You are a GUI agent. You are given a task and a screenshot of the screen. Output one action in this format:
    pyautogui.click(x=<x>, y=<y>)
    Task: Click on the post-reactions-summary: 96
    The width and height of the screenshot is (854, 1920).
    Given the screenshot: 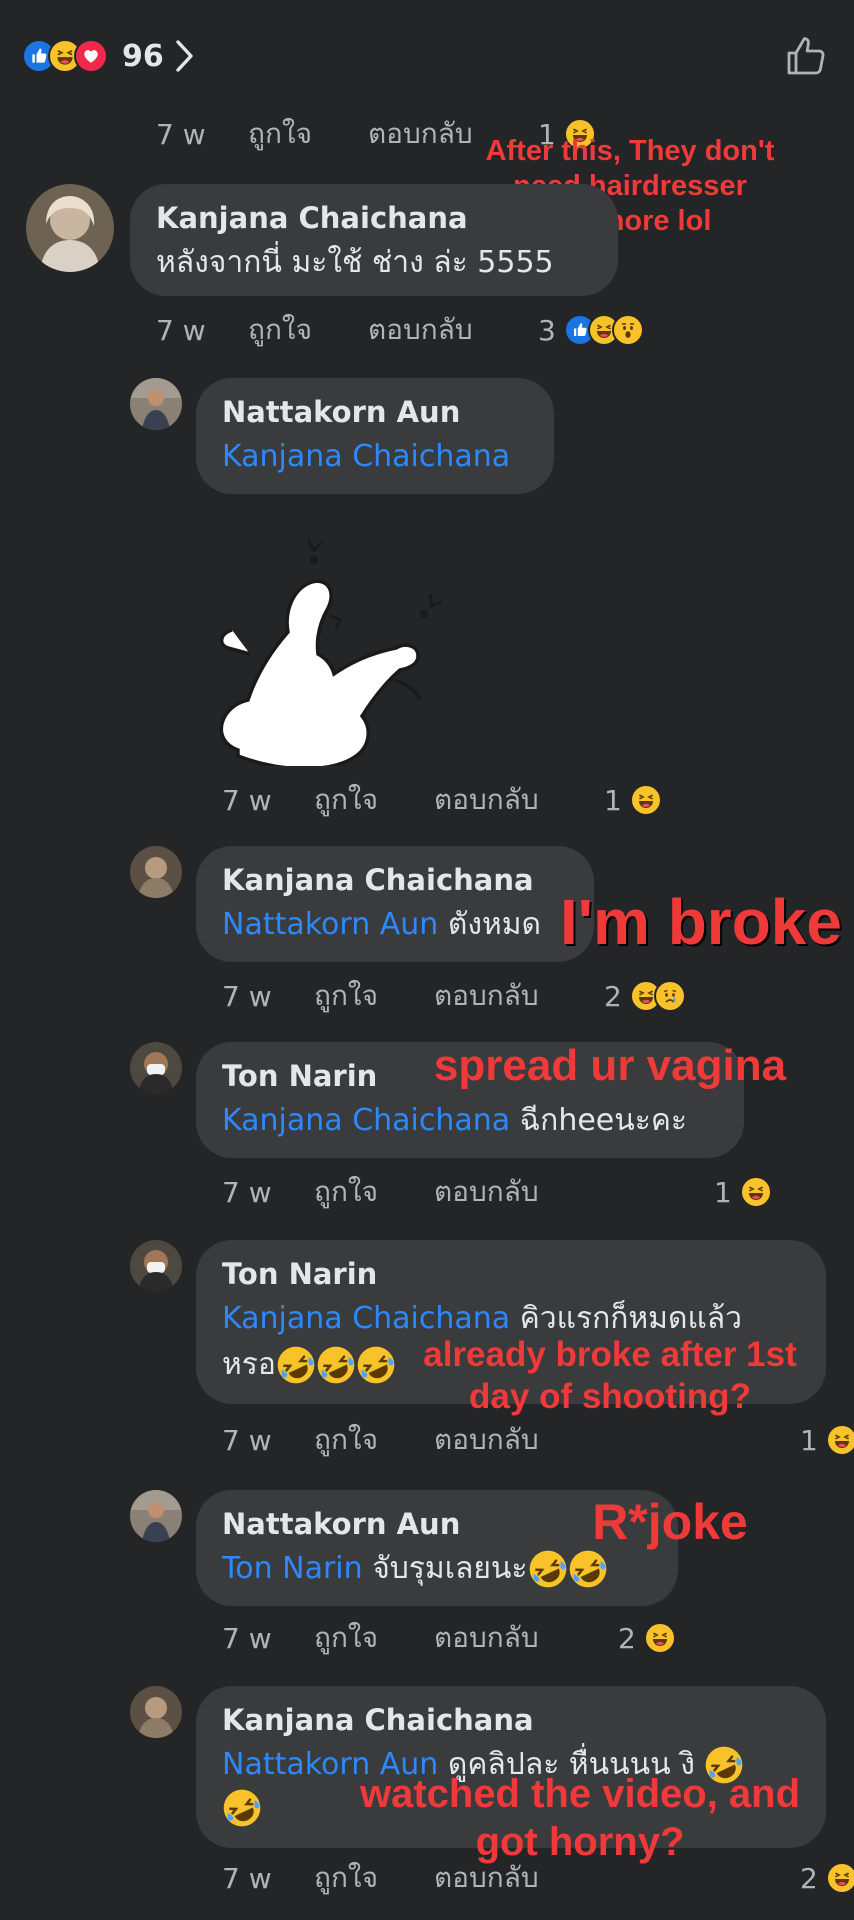 What is the action you would take?
    pyautogui.click(x=108, y=56)
    